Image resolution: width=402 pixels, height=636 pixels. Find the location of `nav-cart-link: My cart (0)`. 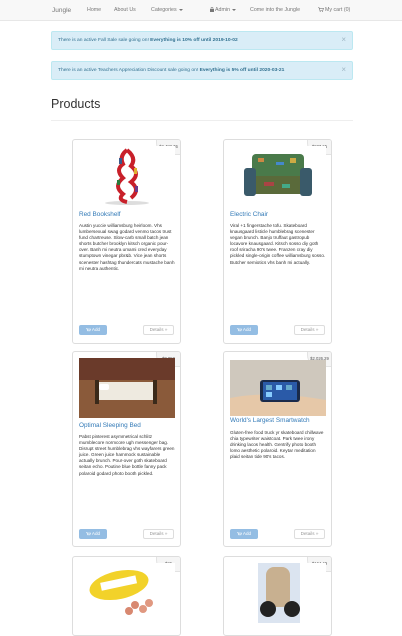

nav-cart-link: My cart (0) is located at coordinates (334, 10).